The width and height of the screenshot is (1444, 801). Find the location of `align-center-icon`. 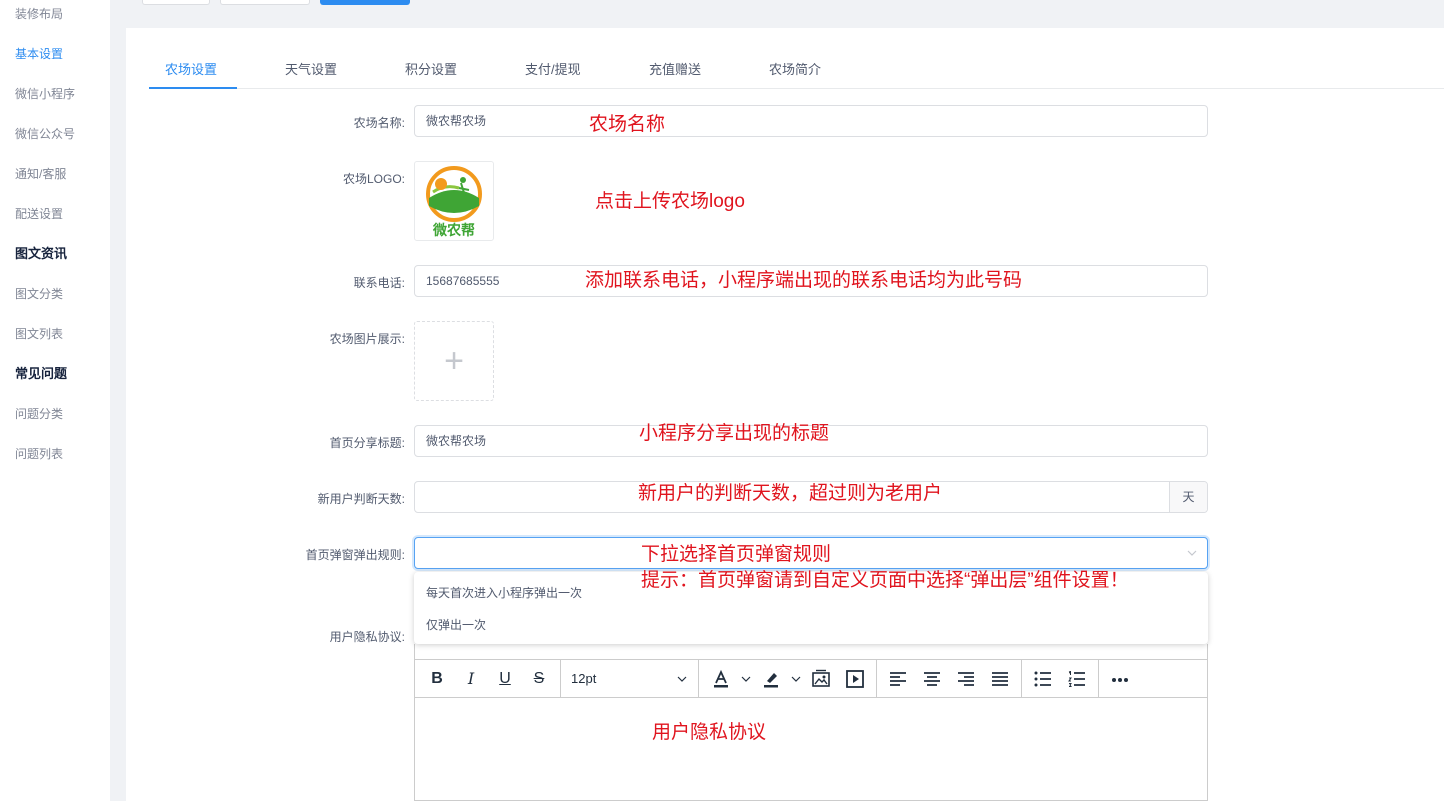

align-center-icon is located at coordinates (932, 679).